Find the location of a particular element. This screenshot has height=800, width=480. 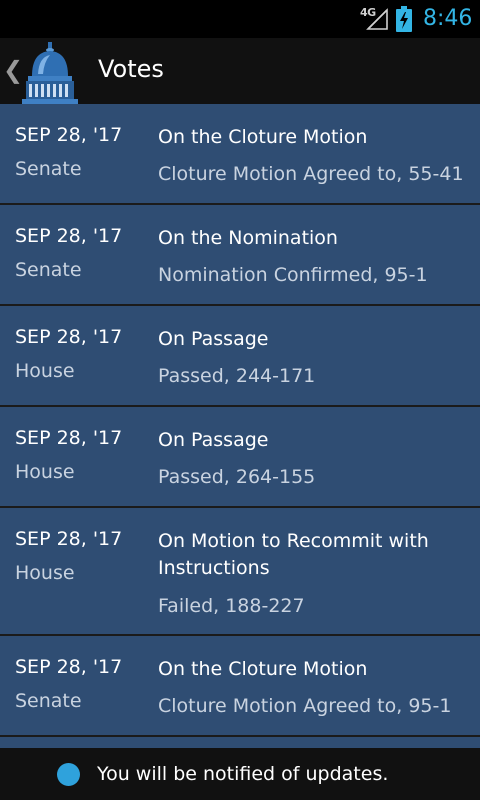

capitol-dome-icon is located at coordinates (50, 72).